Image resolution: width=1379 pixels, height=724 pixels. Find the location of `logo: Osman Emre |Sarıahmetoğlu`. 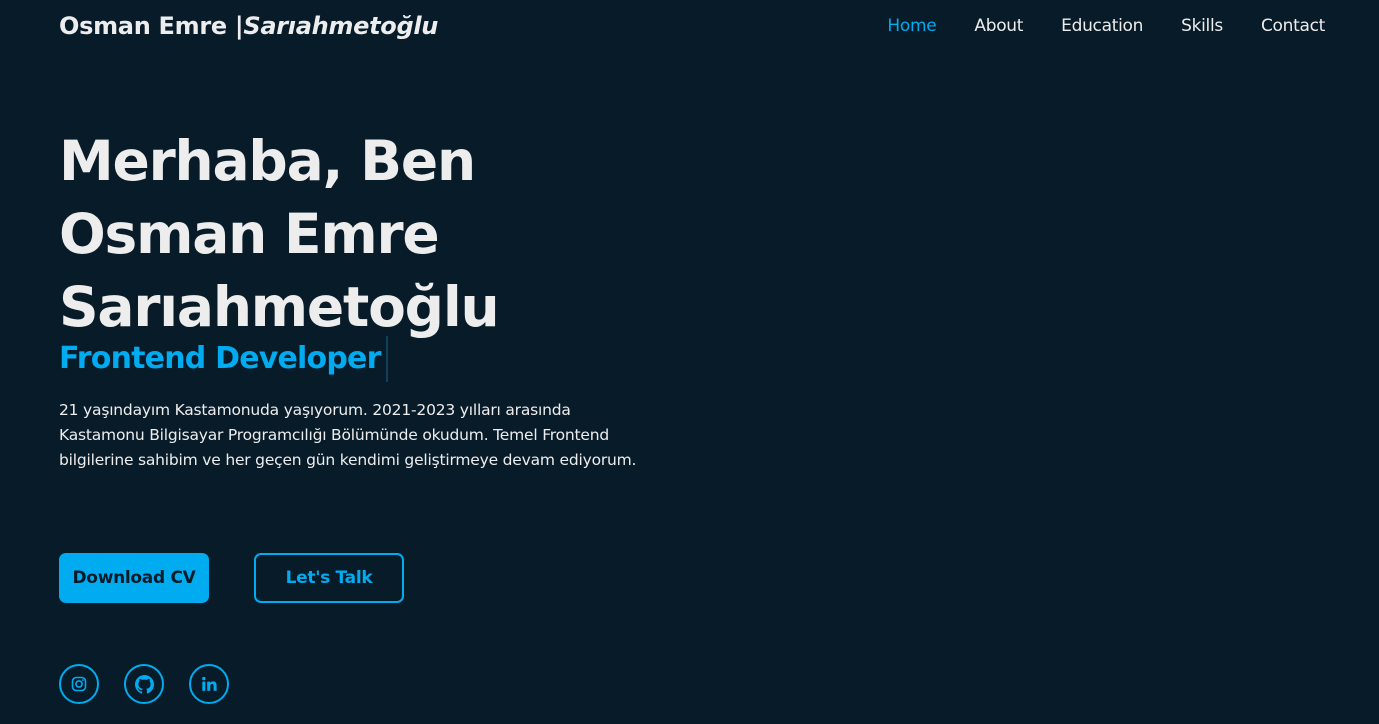

logo: Osman Emre |Sarıahmetoğlu is located at coordinates (248, 26).